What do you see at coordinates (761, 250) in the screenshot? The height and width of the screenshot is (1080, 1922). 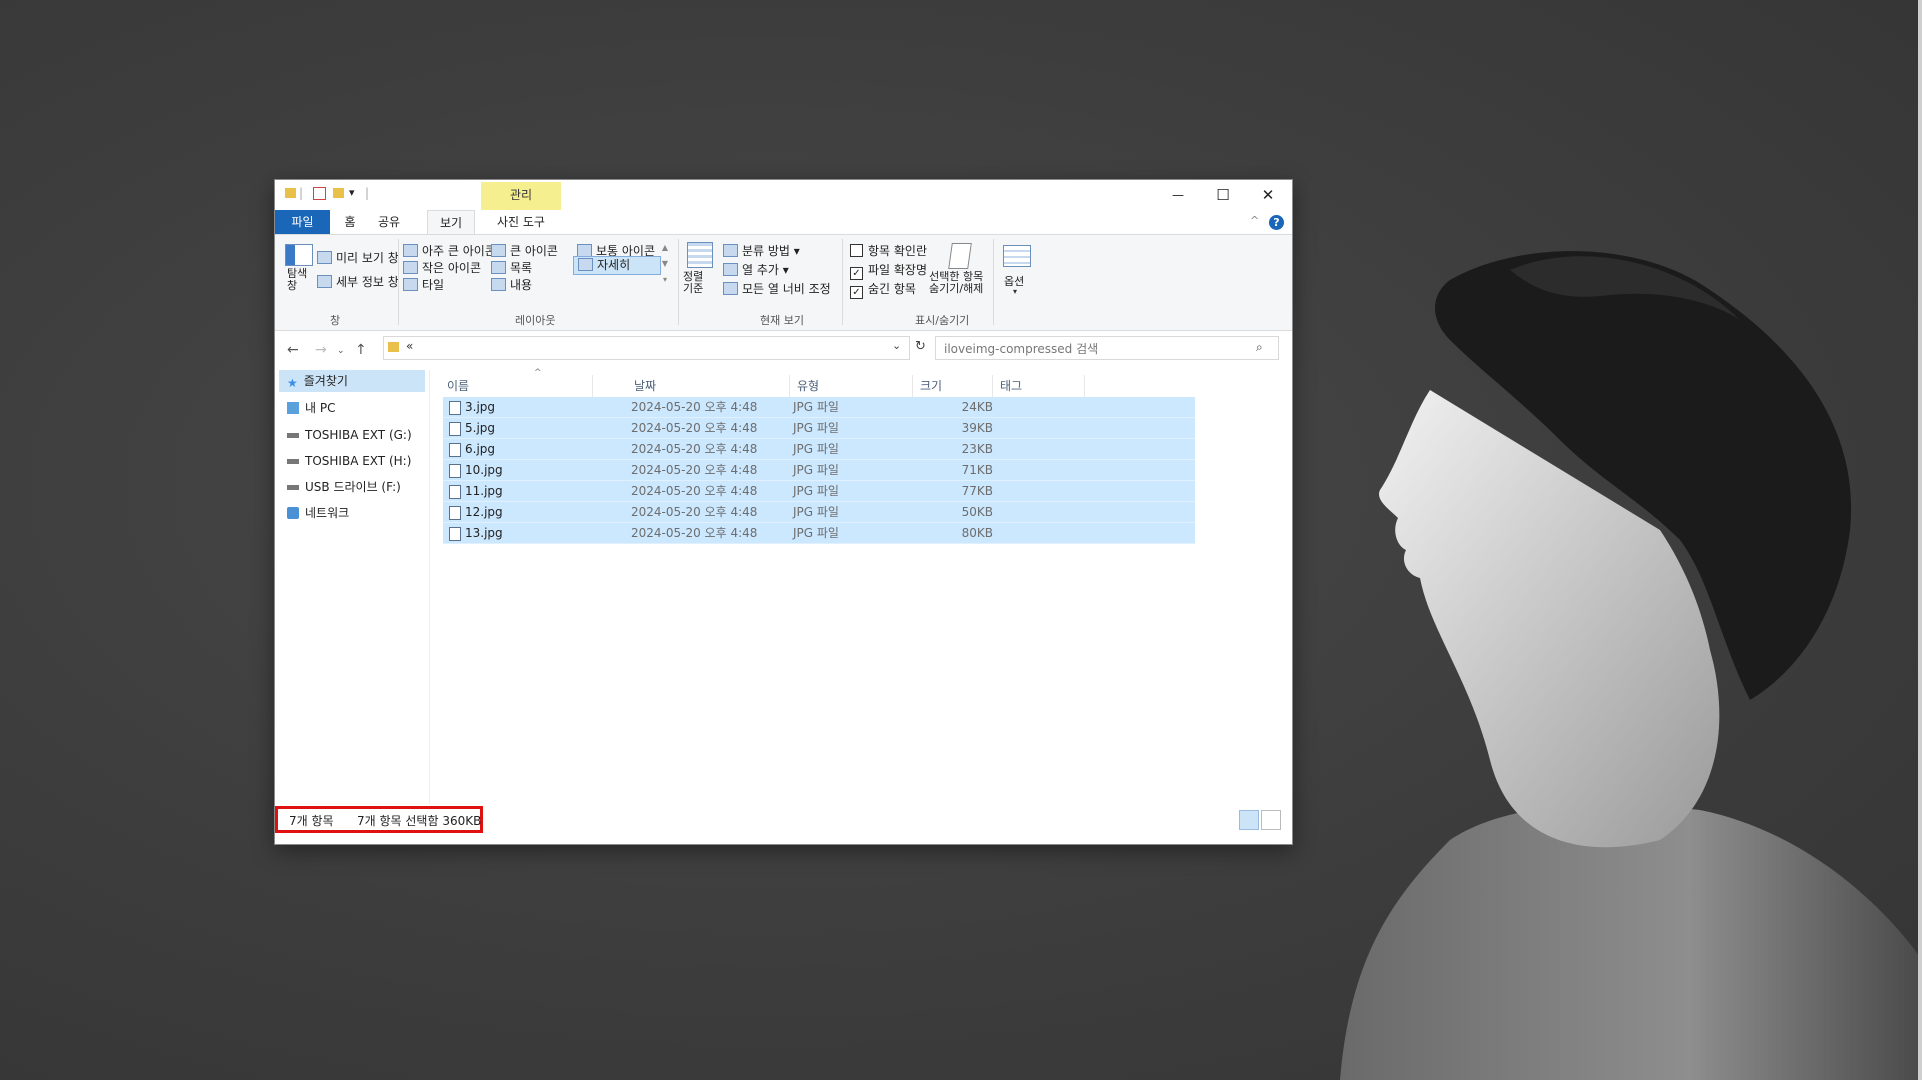 I see `group-by-button: 분류 방법 ▾` at bounding box center [761, 250].